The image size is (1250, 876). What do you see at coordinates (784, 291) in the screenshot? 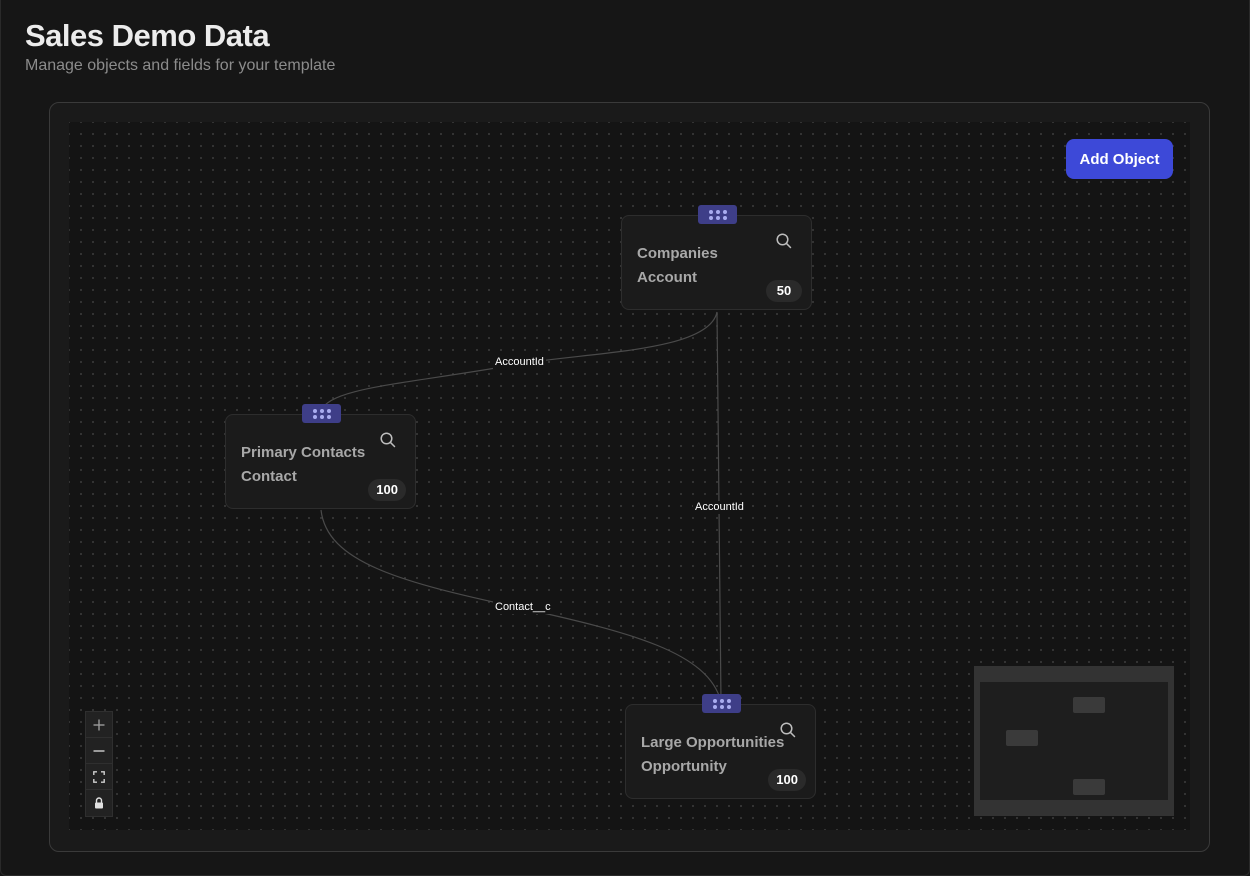
I see `record-count-badge: 50` at bounding box center [784, 291].